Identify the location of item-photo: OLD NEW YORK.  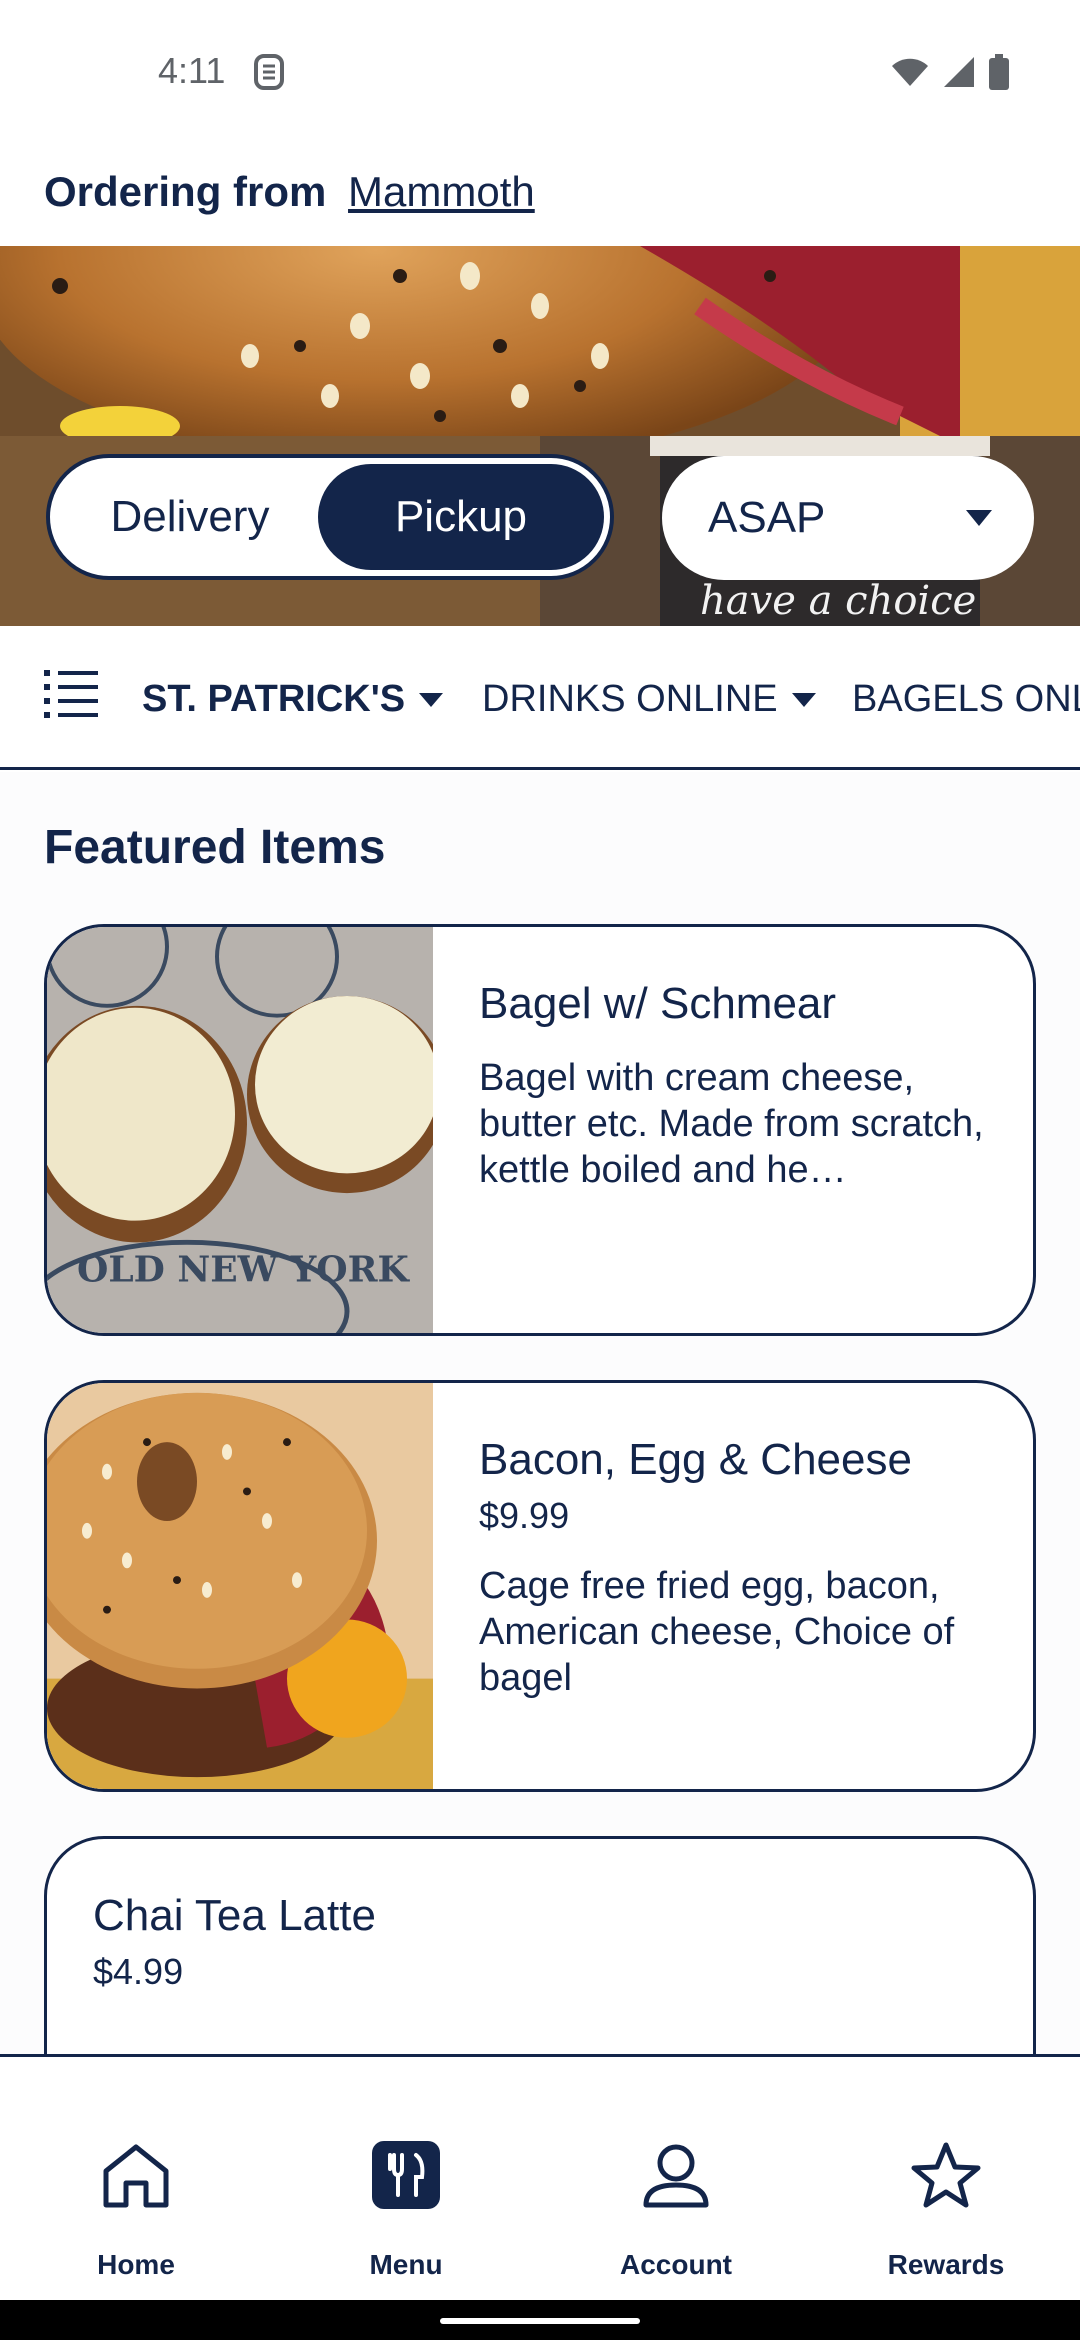
(240, 1130).